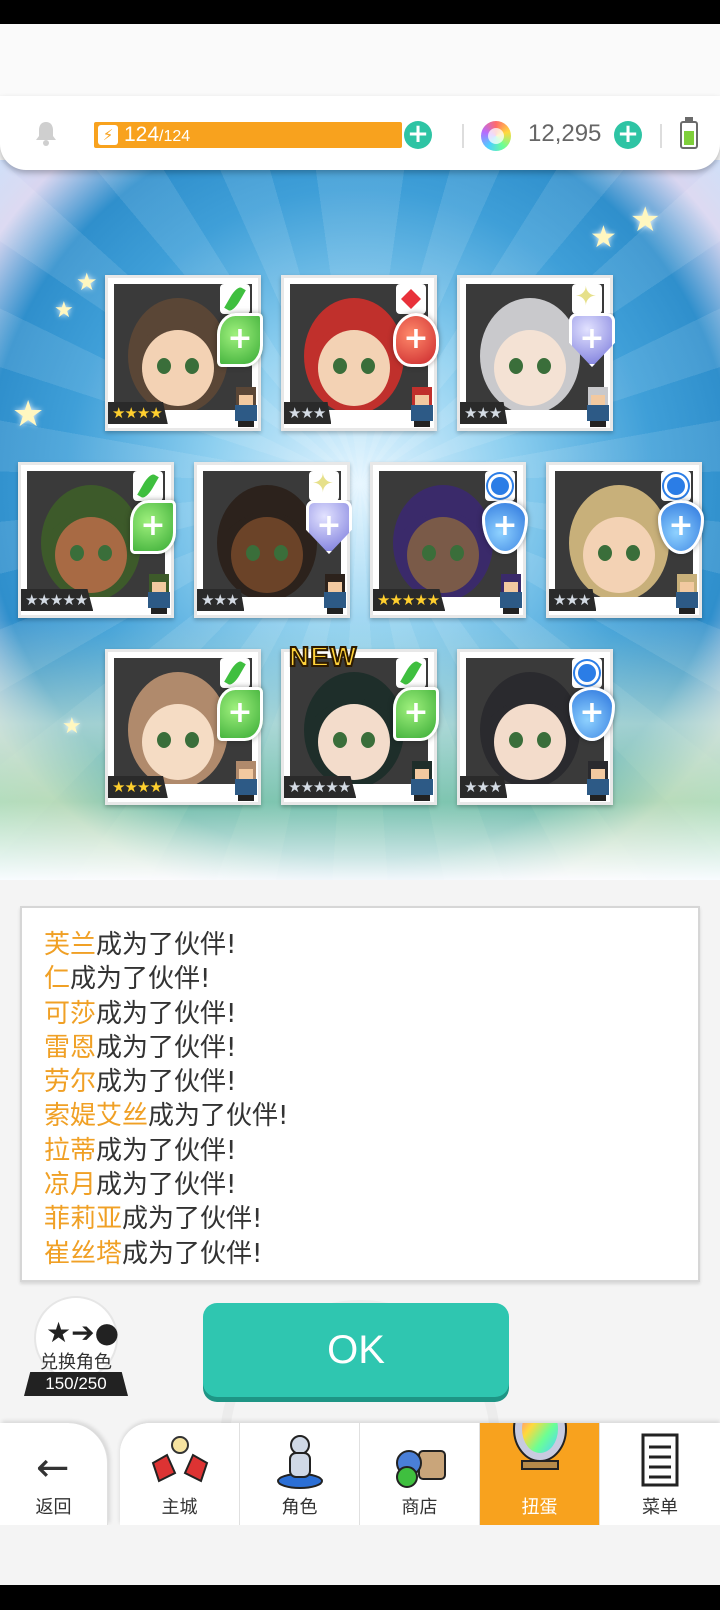 This screenshot has width=720, height=1610. What do you see at coordinates (660, 1474) in the screenshot?
I see `nav-item-menu: 菜单` at bounding box center [660, 1474].